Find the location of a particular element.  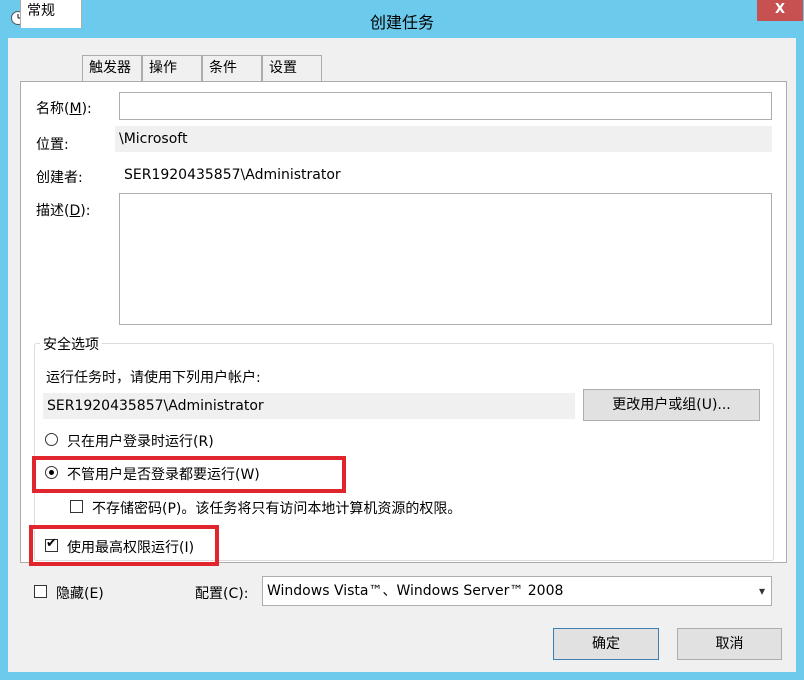

tab-conditions: 条件 is located at coordinates (232, 68).